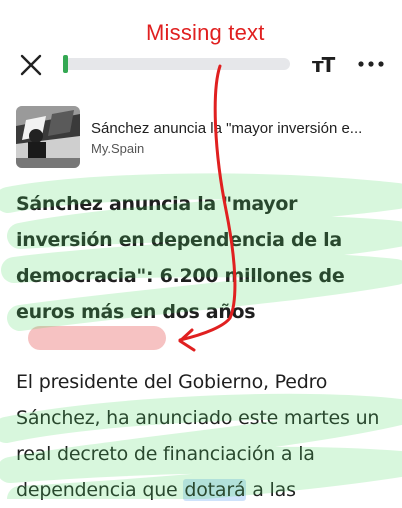  I want to click on text-size-icon: тT, so click(323, 65).